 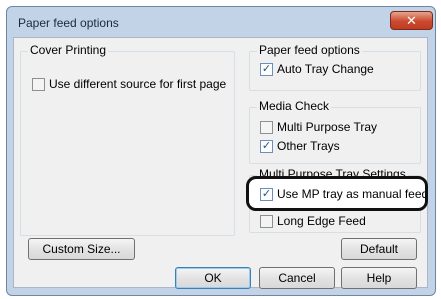 I want to click on use-different-source-checkbox: Use different source for first page, so click(x=129, y=84).